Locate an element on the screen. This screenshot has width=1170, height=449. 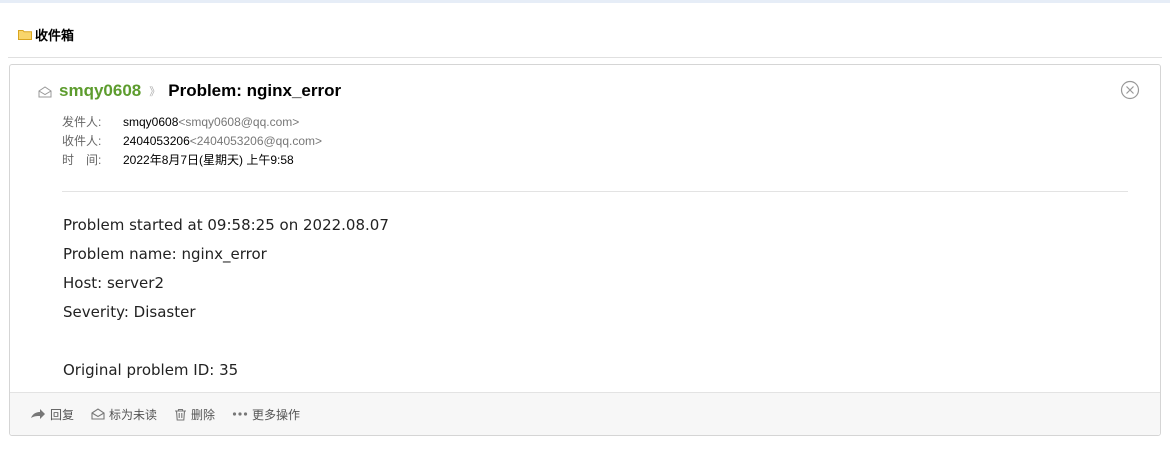
to-email: <2404053206@qq.com> is located at coordinates (256, 141).